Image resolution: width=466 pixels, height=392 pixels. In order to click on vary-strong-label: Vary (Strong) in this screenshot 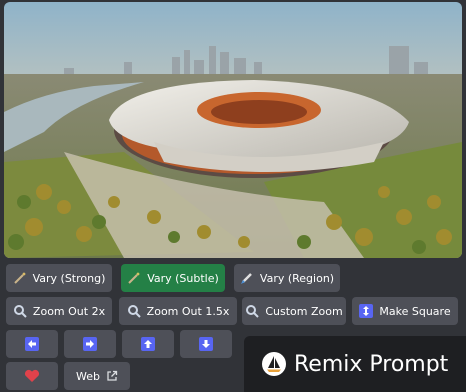, I will do `click(69, 278)`.